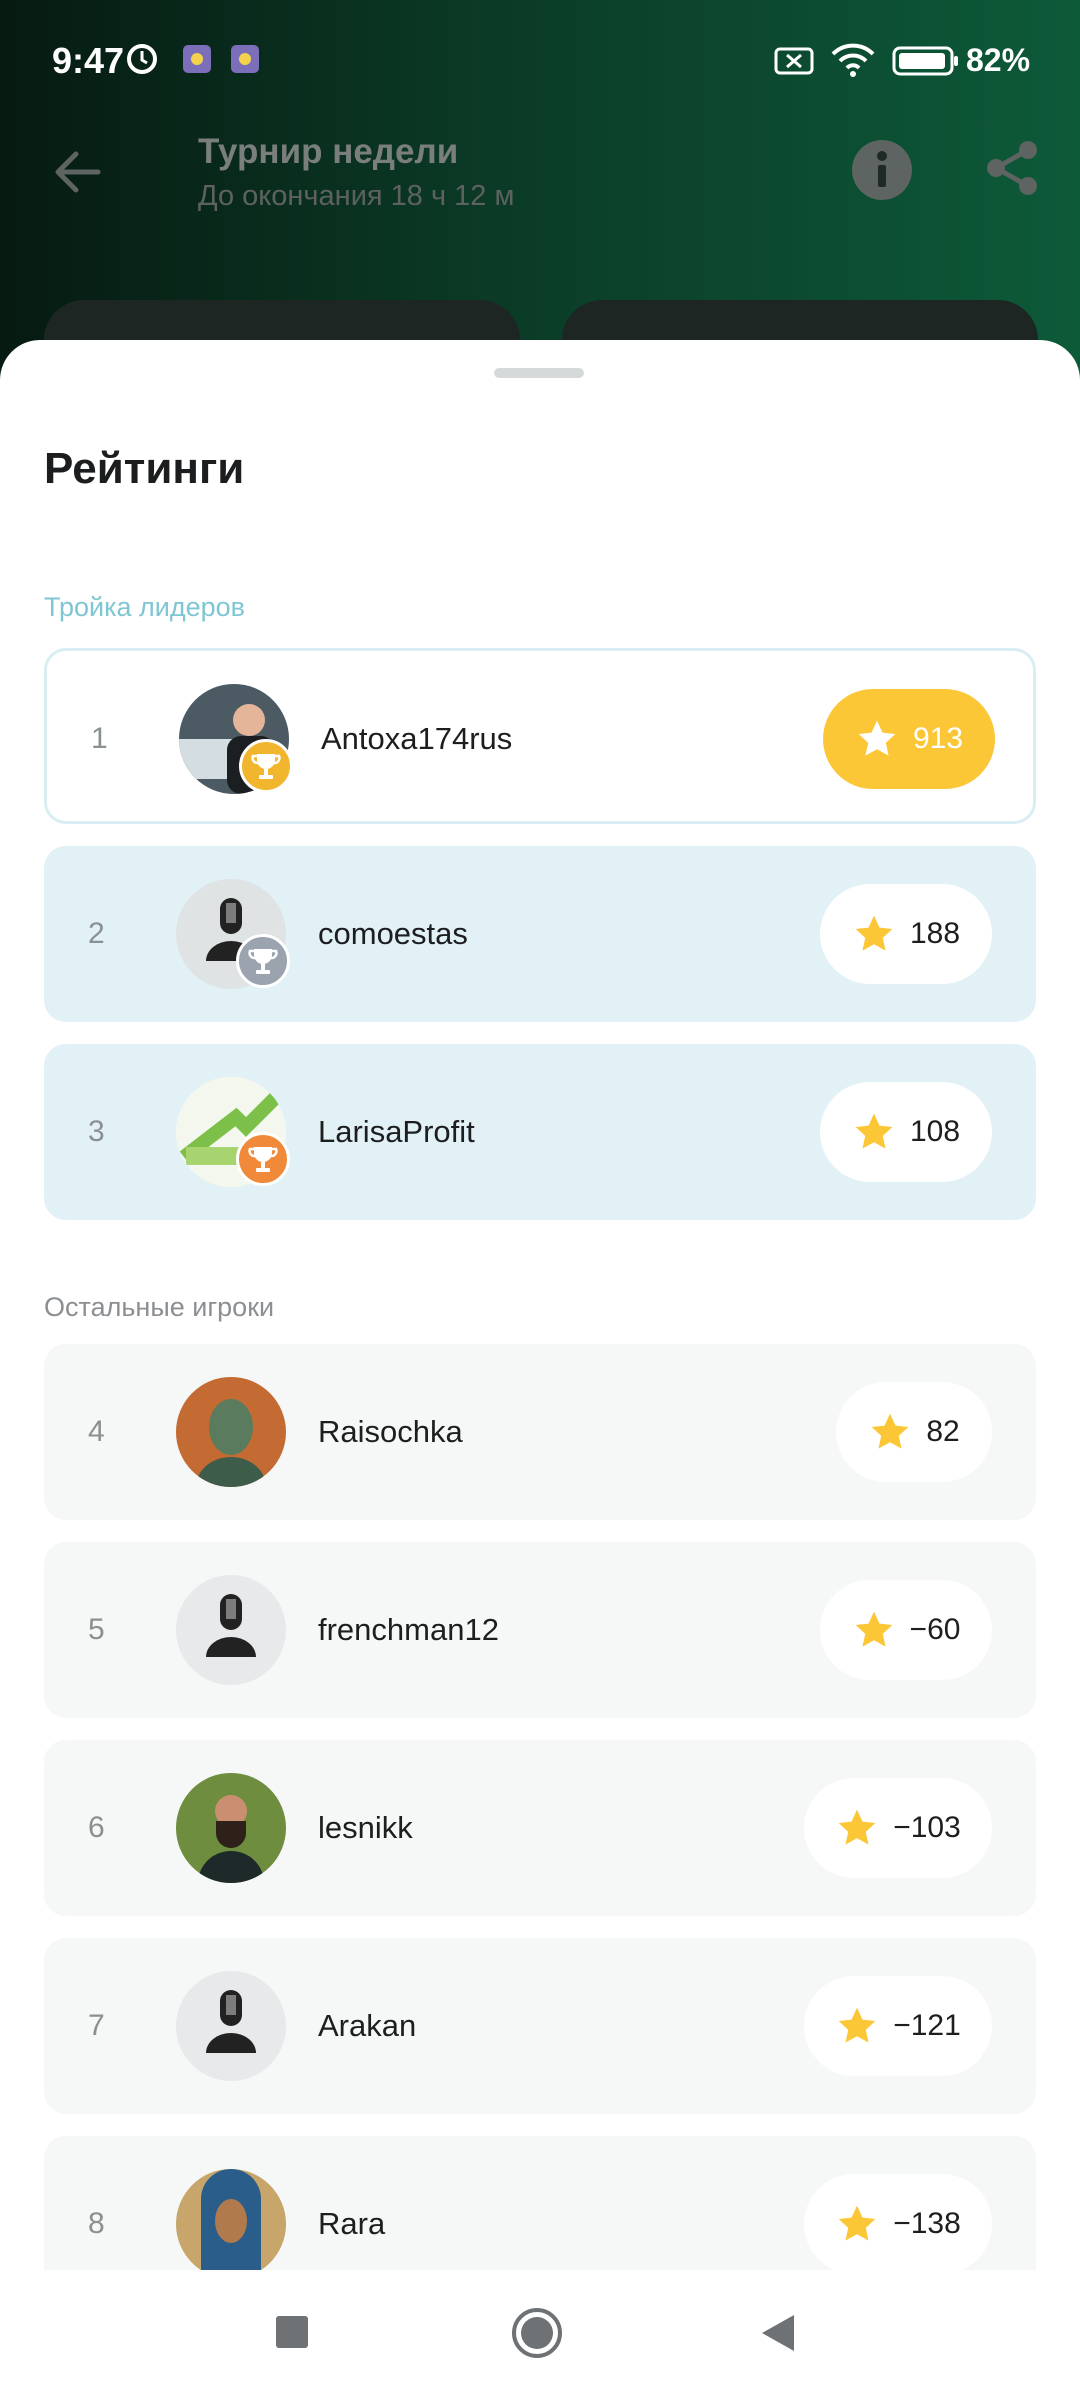 The width and height of the screenshot is (1080, 2400). What do you see at coordinates (935, 1629) in the screenshot?
I see `score-value: −60` at bounding box center [935, 1629].